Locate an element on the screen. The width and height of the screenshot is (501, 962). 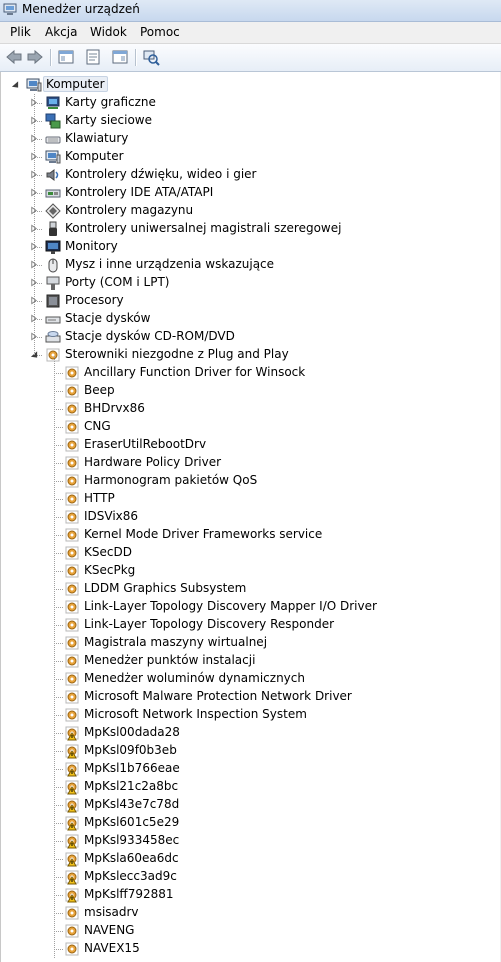
forward-icon is located at coordinates (35, 57).